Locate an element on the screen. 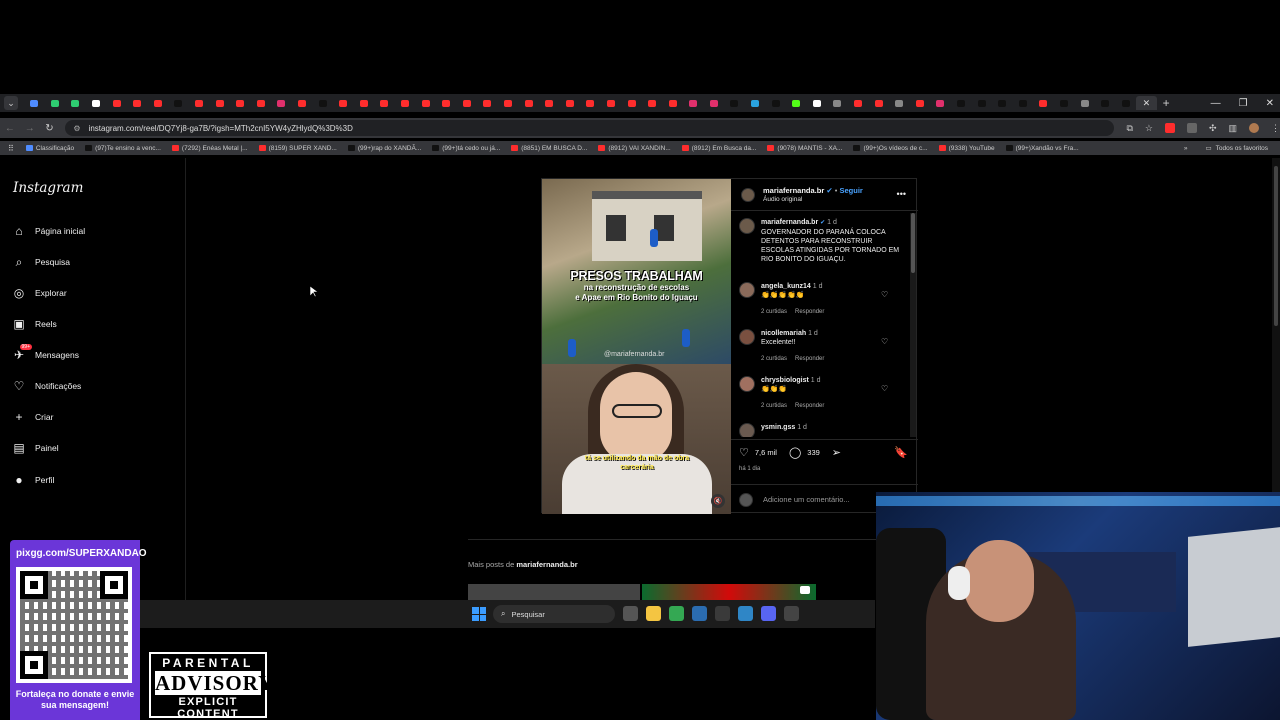 This screenshot has width=1280, height=720. sidebar-item-heart: ♡ Notificações is located at coordinates (47, 386).